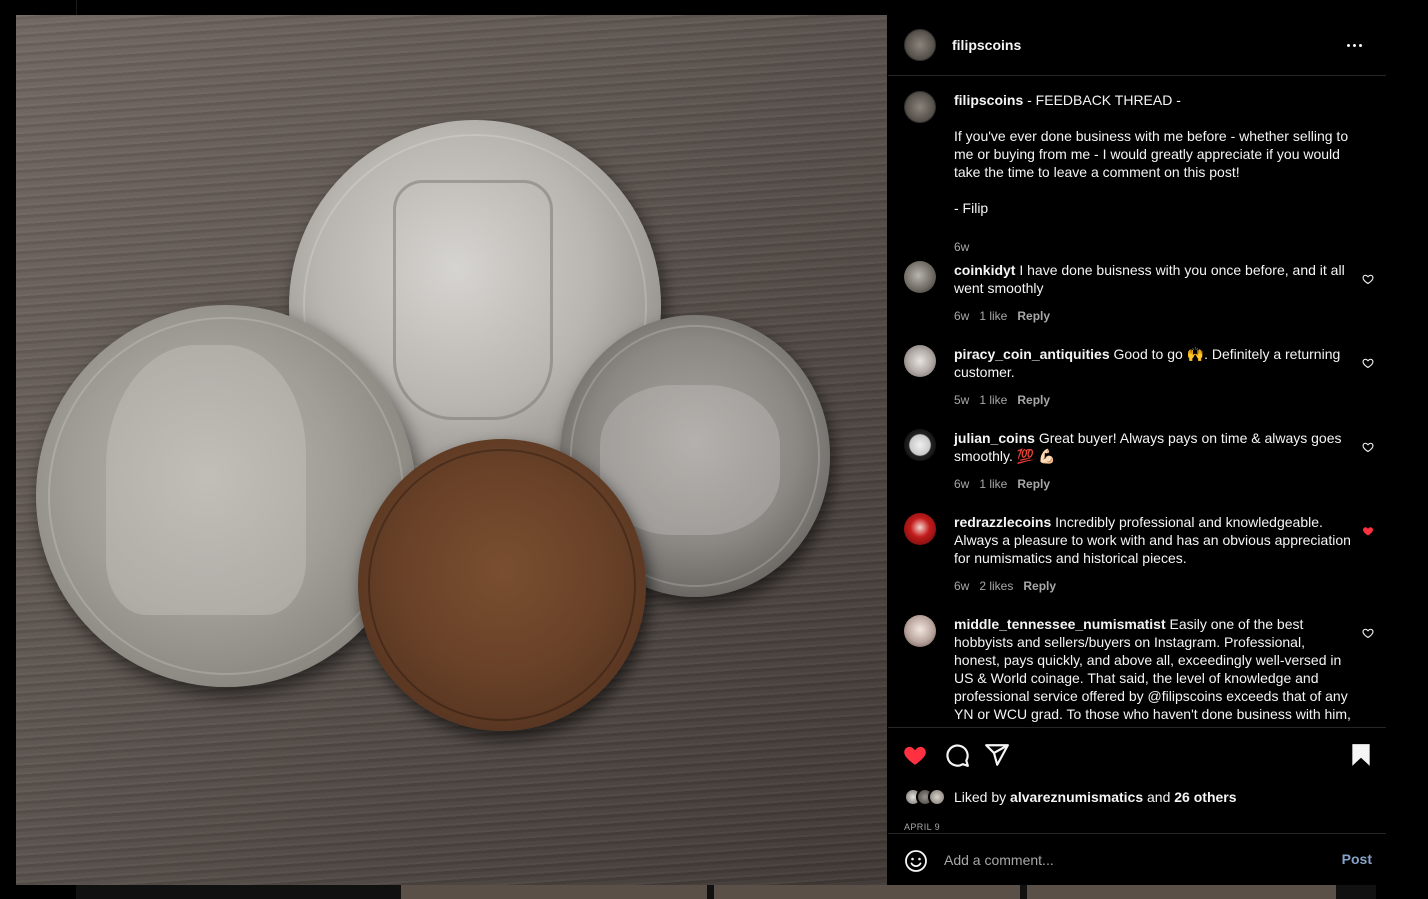 The height and width of the screenshot is (899, 1428). I want to click on comment-meta: 6w 2 likes Reply, so click(1005, 586).